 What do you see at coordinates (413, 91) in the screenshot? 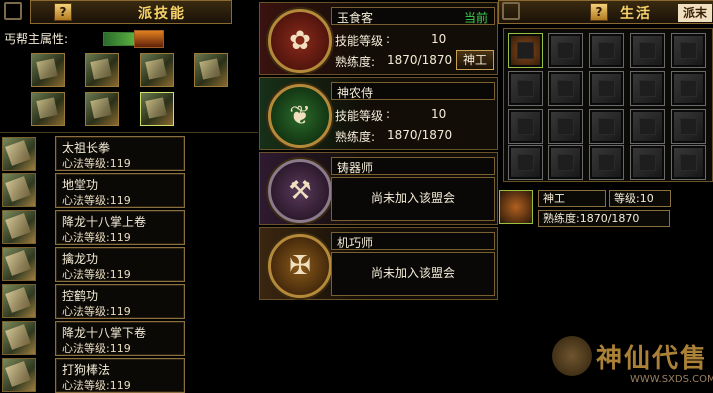
I see `profession-name-box: 神农侍` at bounding box center [413, 91].